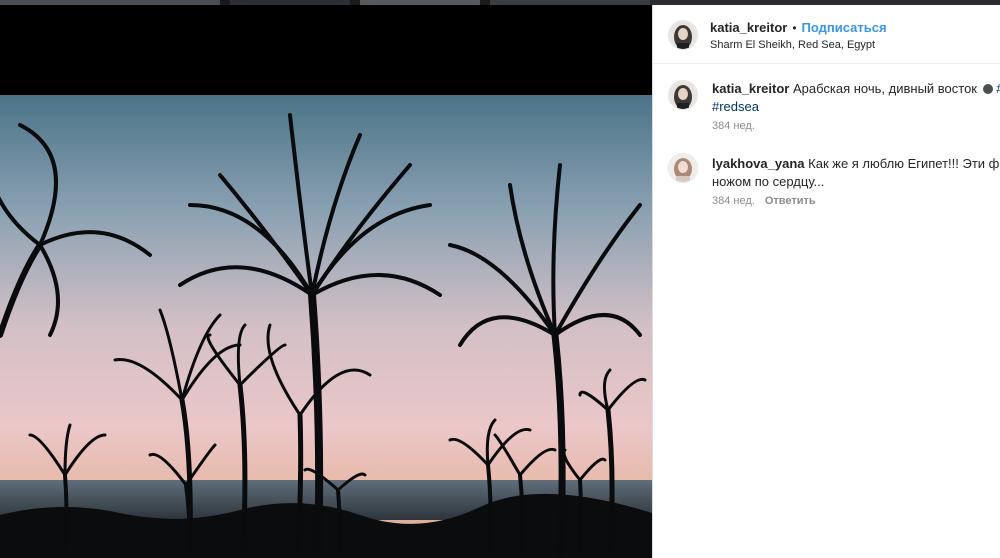 Image resolution: width=1000 pixels, height=558 pixels. What do you see at coordinates (758, 163) in the screenshot?
I see `comment-username: lyakhova_yana` at bounding box center [758, 163].